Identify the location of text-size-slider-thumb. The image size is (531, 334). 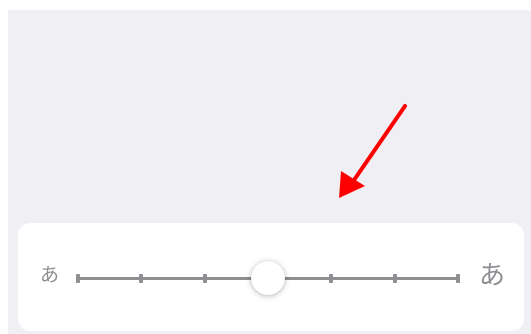
(268, 278).